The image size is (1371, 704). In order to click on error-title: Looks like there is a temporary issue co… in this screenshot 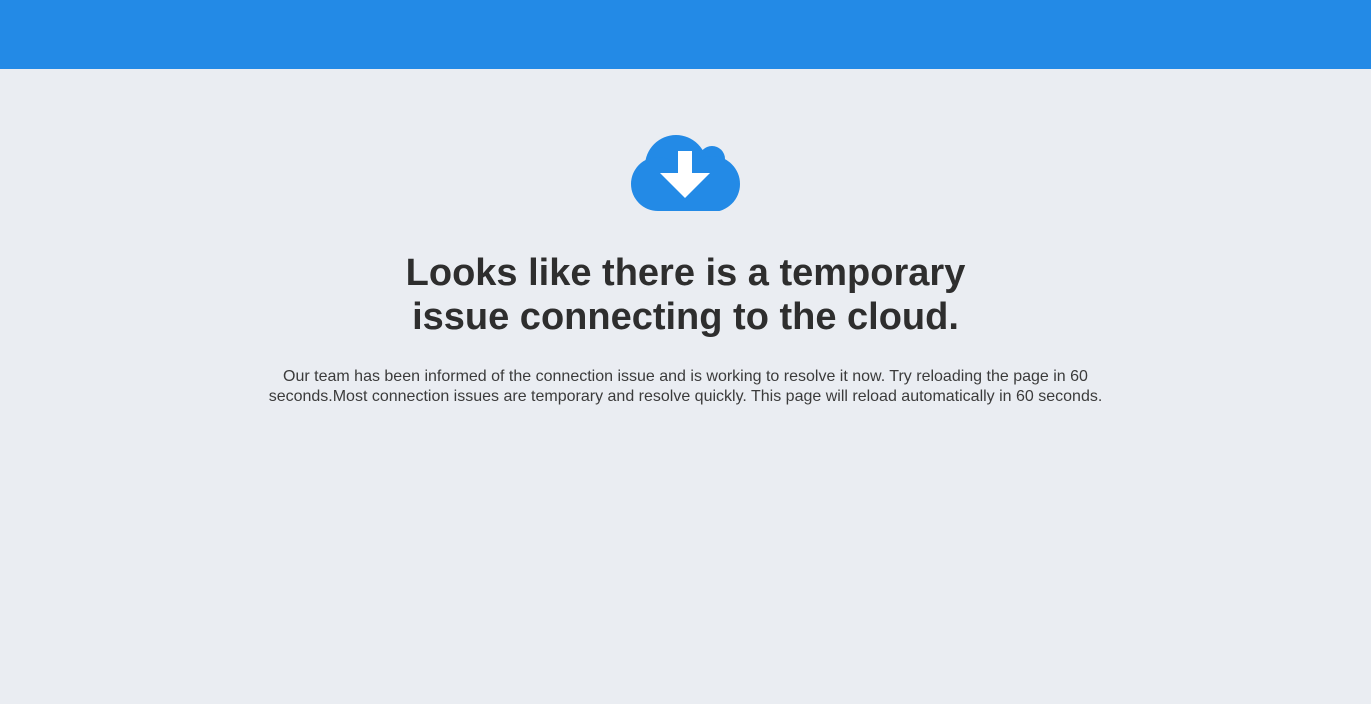, I will do `click(685, 295)`.